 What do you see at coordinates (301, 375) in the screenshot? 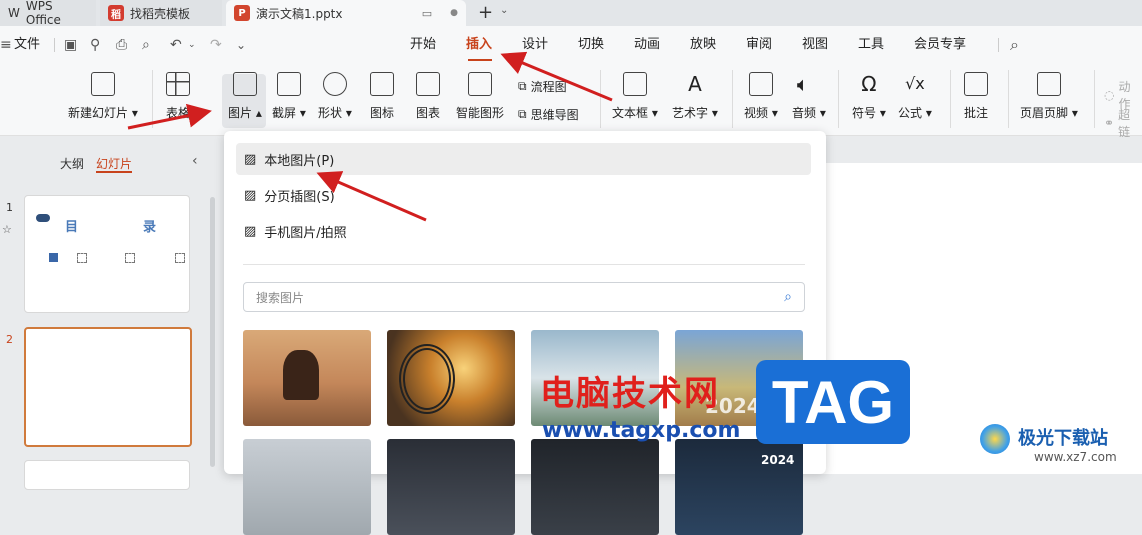
I see `horse-silhouette` at bounding box center [301, 375].